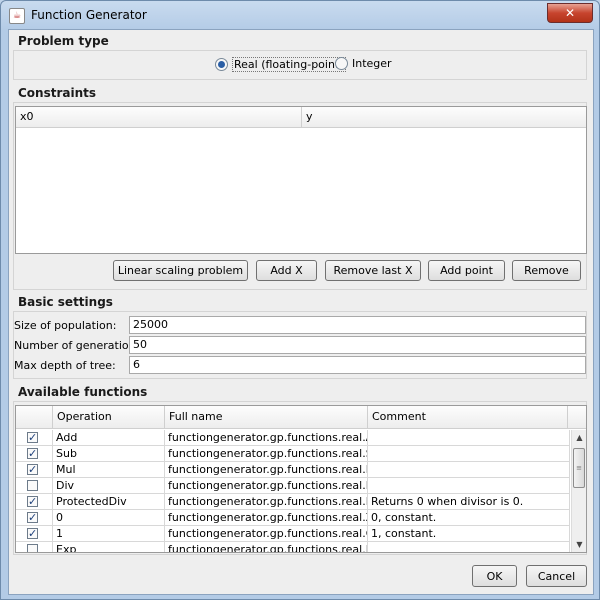  Describe the element at coordinates (357, 345) in the screenshot. I see `generations-field: 50` at that location.